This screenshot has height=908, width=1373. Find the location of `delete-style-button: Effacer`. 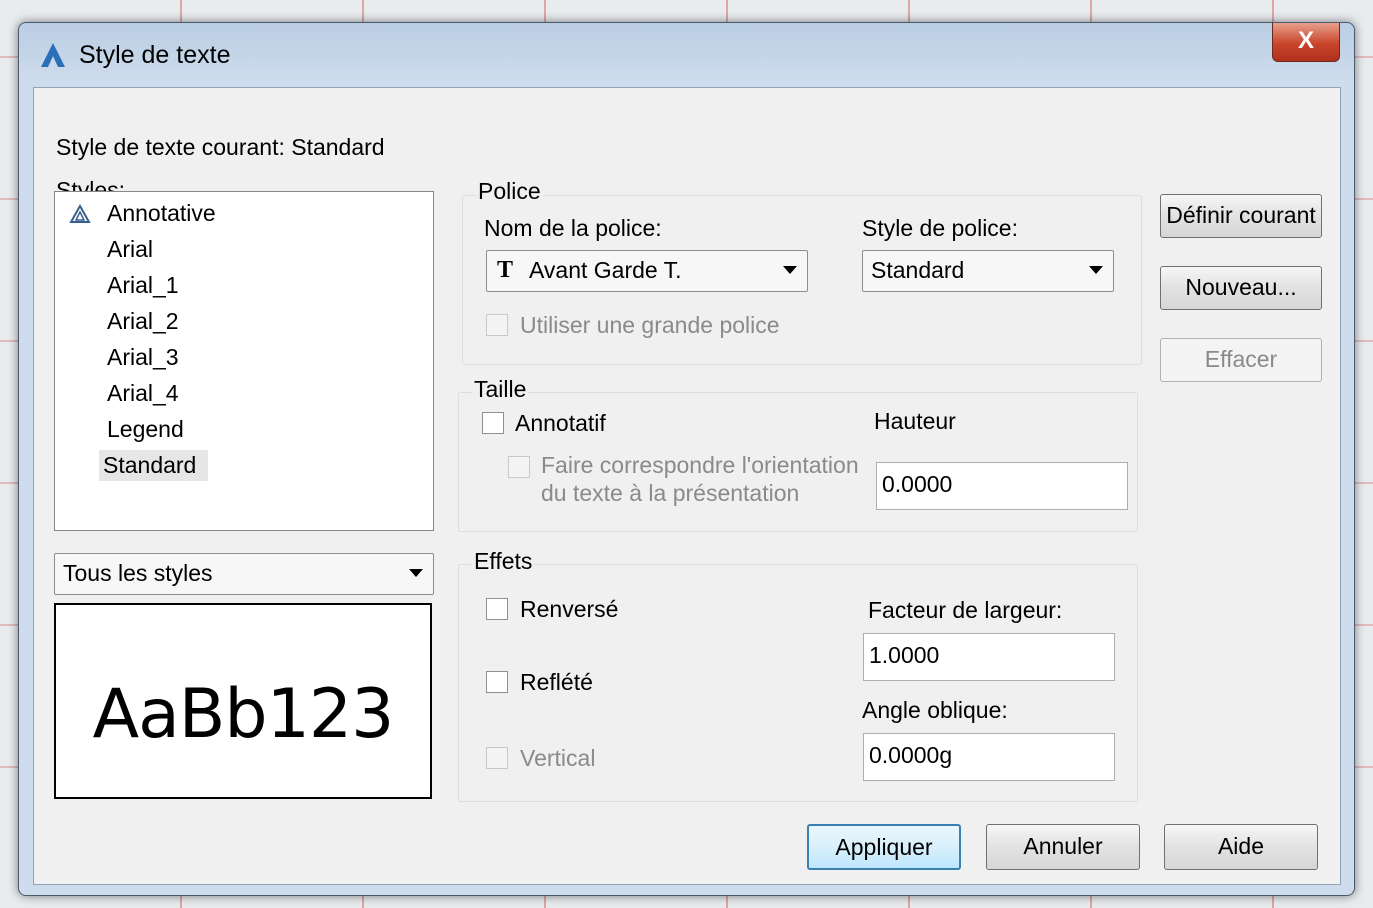

delete-style-button: Effacer is located at coordinates (1241, 360).